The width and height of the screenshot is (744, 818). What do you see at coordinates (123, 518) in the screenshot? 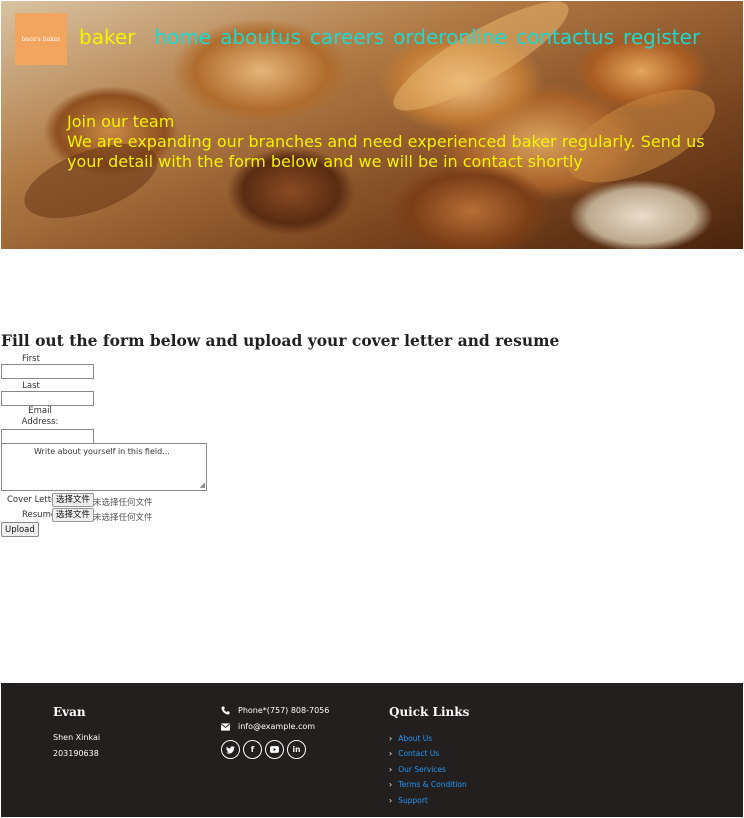
I see `resume-status: 未选择任何文件` at bounding box center [123, 518].